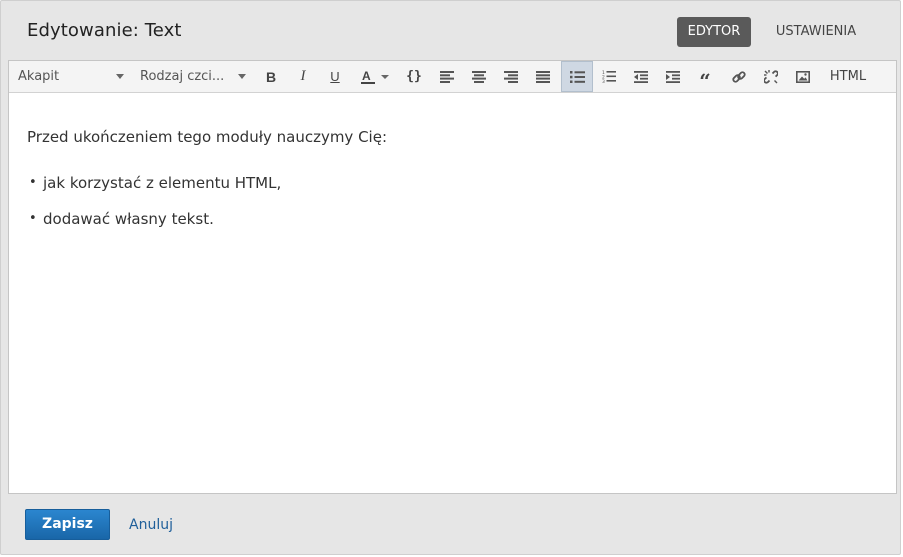 This screenshot has height=557, width=903. I want to click on save-button: Zapisz, so click(67, 524).